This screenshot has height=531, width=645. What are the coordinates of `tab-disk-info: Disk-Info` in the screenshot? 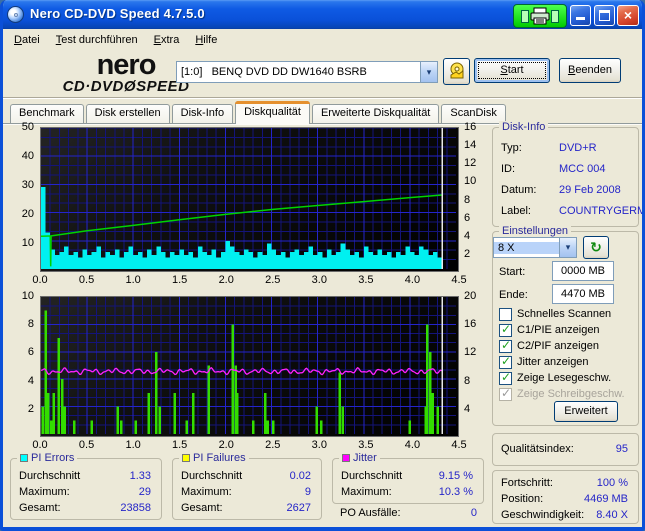 It's located at (202, 114).